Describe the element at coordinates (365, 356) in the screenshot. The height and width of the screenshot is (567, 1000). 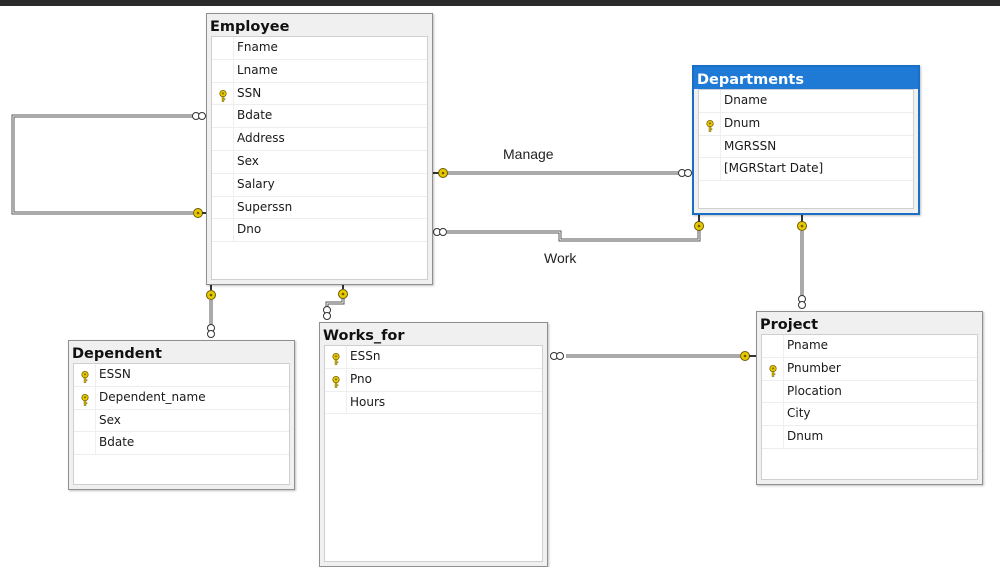
I see `column-name: ESSn` at that location.